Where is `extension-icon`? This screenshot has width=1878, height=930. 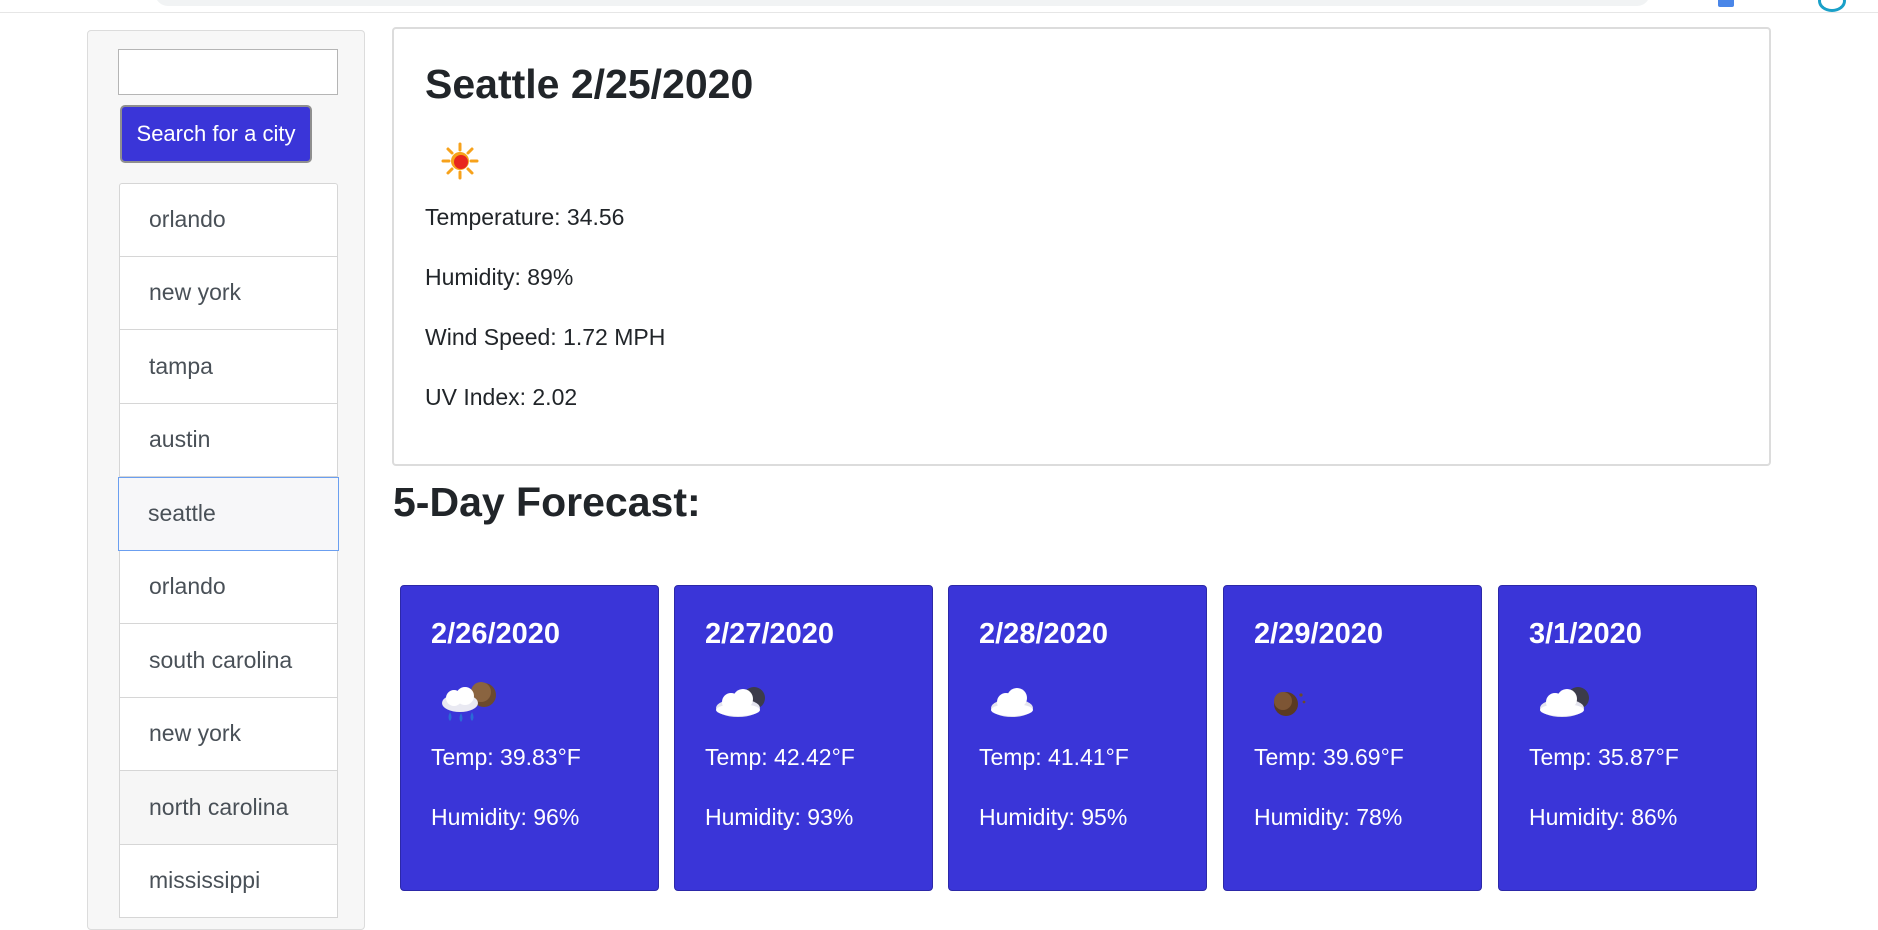
extension-icon is located at coordinates (1726, 3).